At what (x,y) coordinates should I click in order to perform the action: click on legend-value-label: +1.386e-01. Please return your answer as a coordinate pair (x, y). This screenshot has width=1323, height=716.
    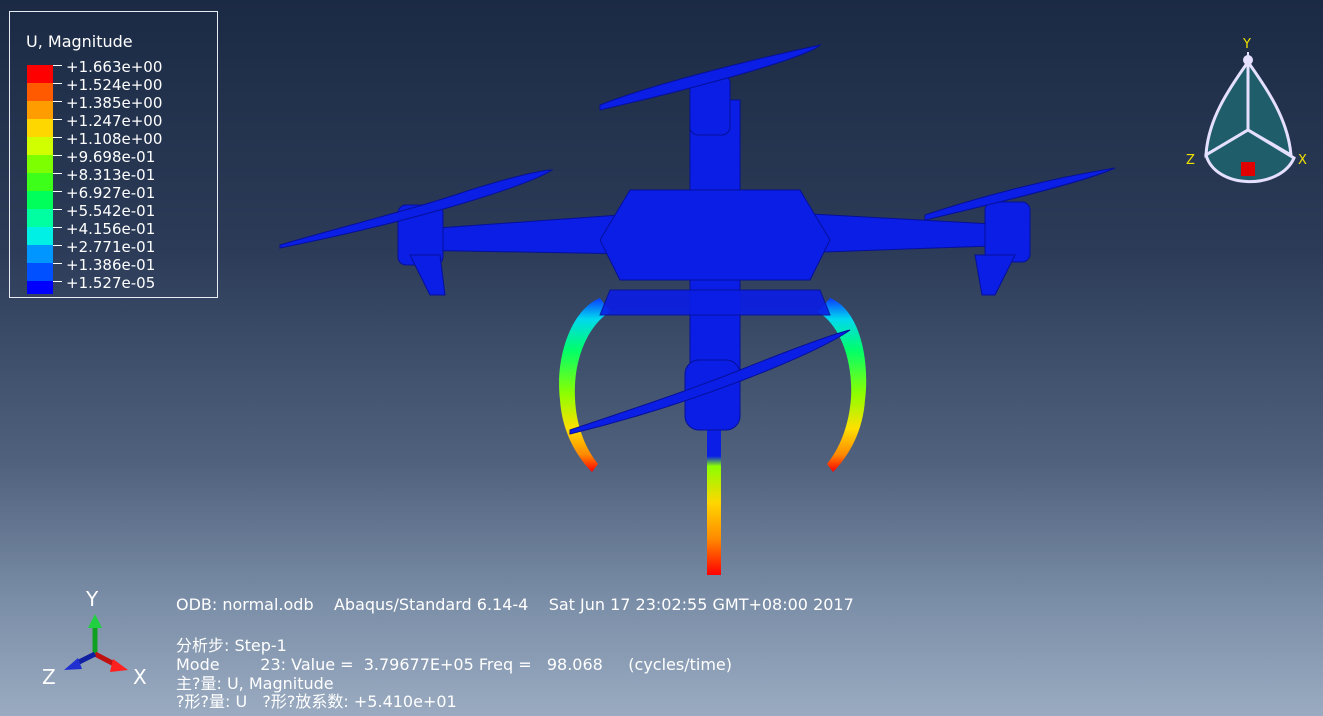
    Looking at the image, I should click on (111, 265).